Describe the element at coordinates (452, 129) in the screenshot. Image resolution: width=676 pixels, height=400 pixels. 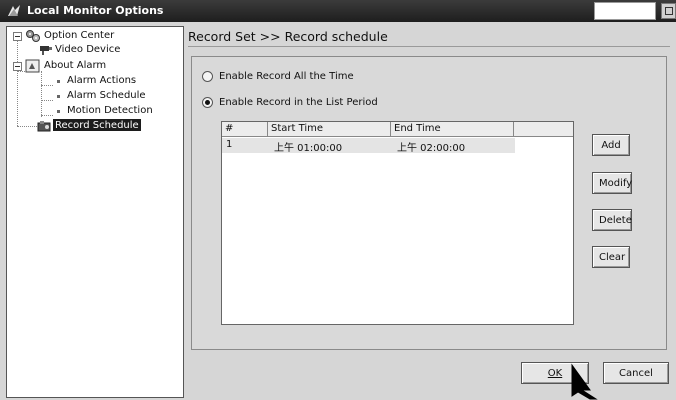
I see `column-header-end-time: End Time` at that location.